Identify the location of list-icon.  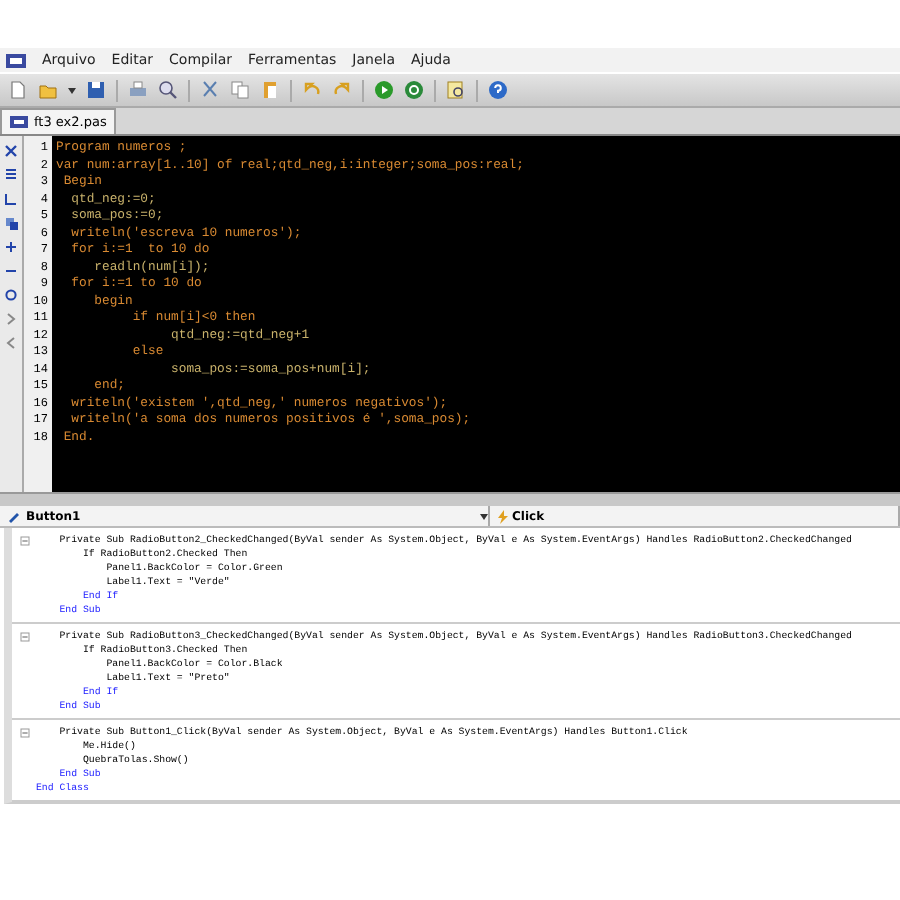
(11, 175).